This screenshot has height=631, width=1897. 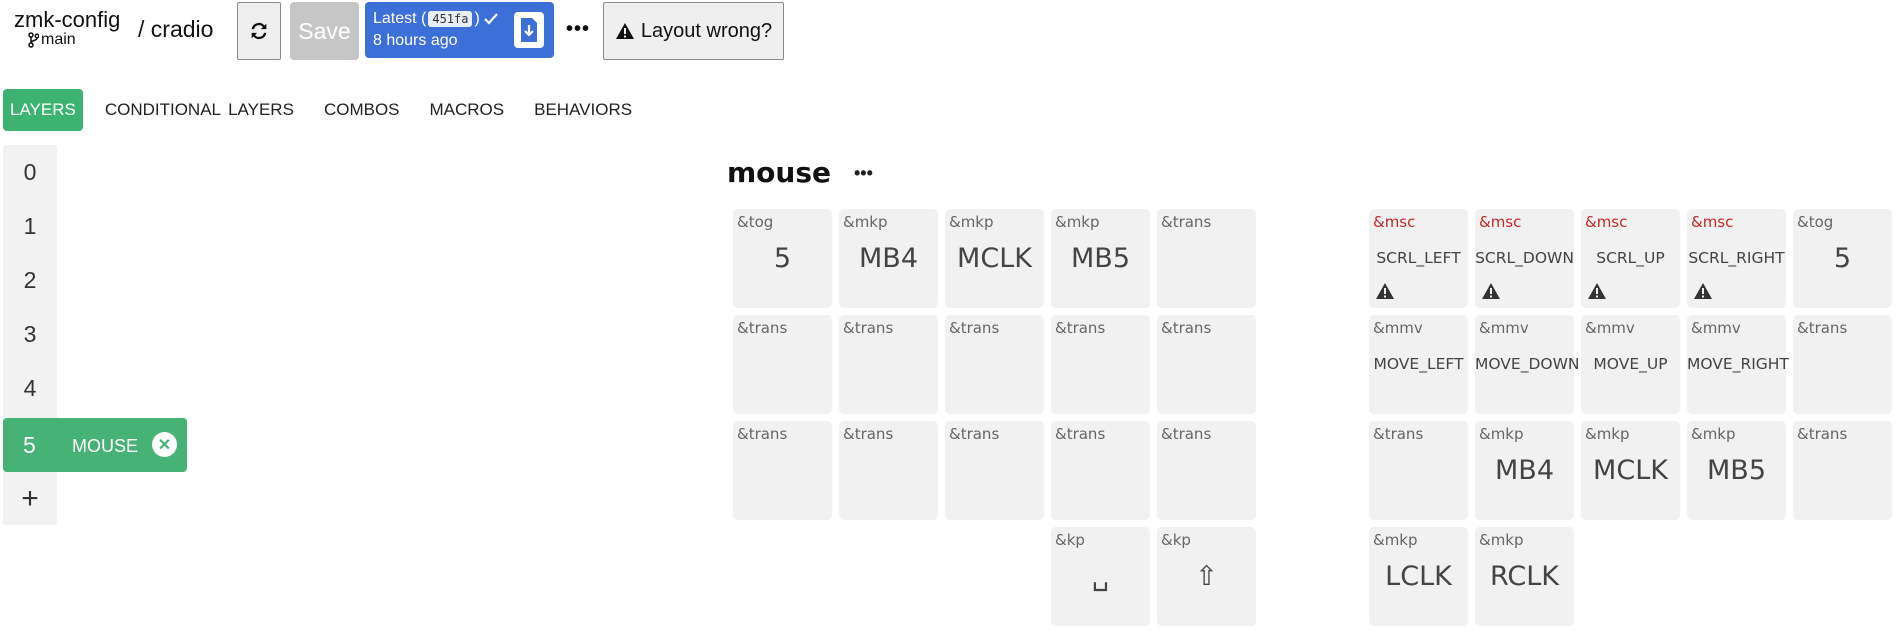 What do you see at coordinates (324, 31) in the screenshot?
I see `save-button: Save` at bounding box center [324, 31].